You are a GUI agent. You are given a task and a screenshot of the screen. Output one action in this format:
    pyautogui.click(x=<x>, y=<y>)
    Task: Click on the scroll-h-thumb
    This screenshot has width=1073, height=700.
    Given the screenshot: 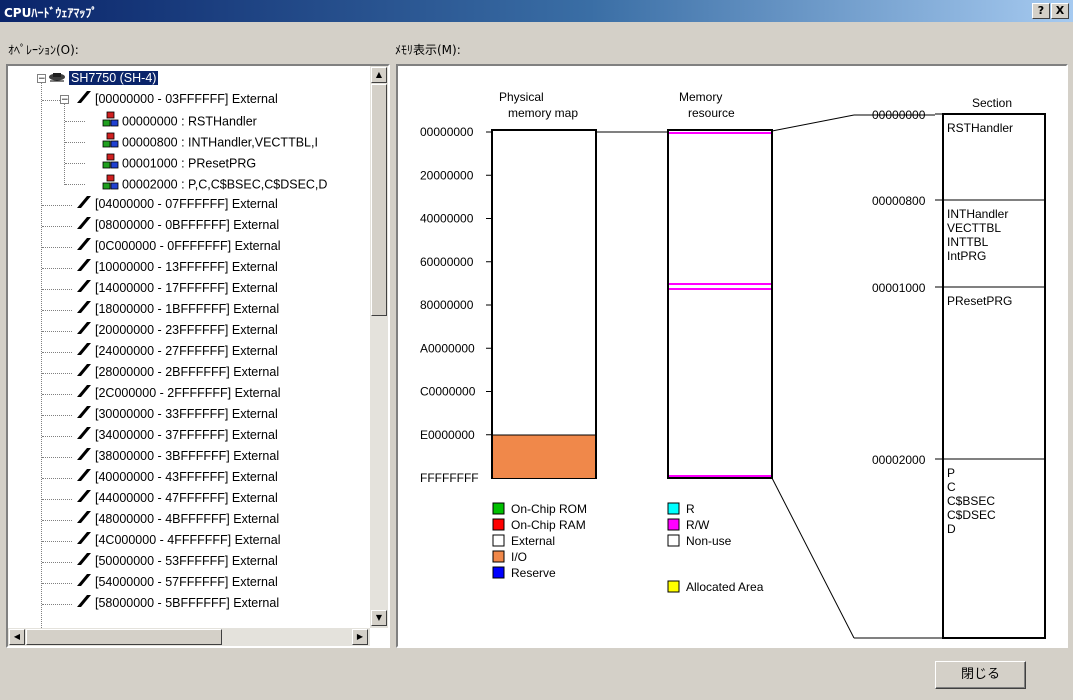 What is the action you would take?
    pyautogui.click(x=124, y=637)
    